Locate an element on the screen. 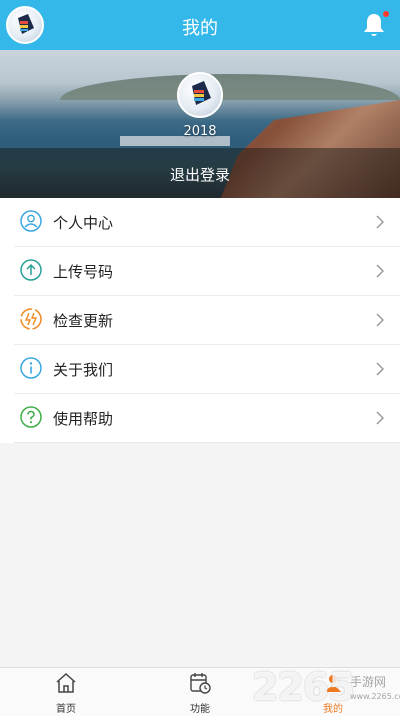  top-bar: 我的 is located at coordinates (200, 25).